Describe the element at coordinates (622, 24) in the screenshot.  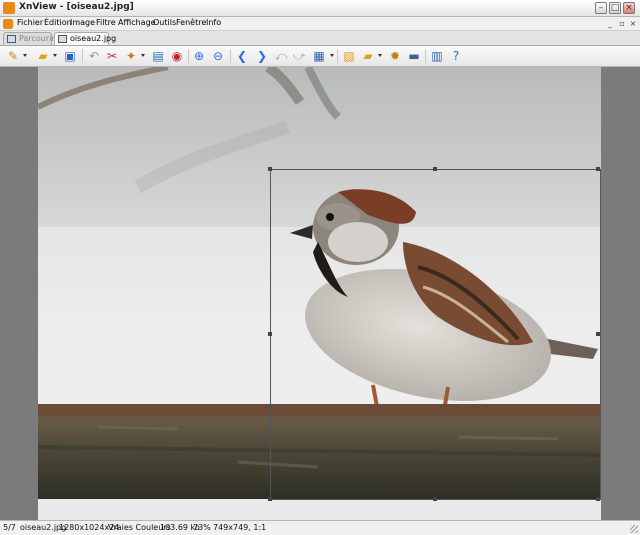
I see `mdi-restore-icon: ▫` at that location.